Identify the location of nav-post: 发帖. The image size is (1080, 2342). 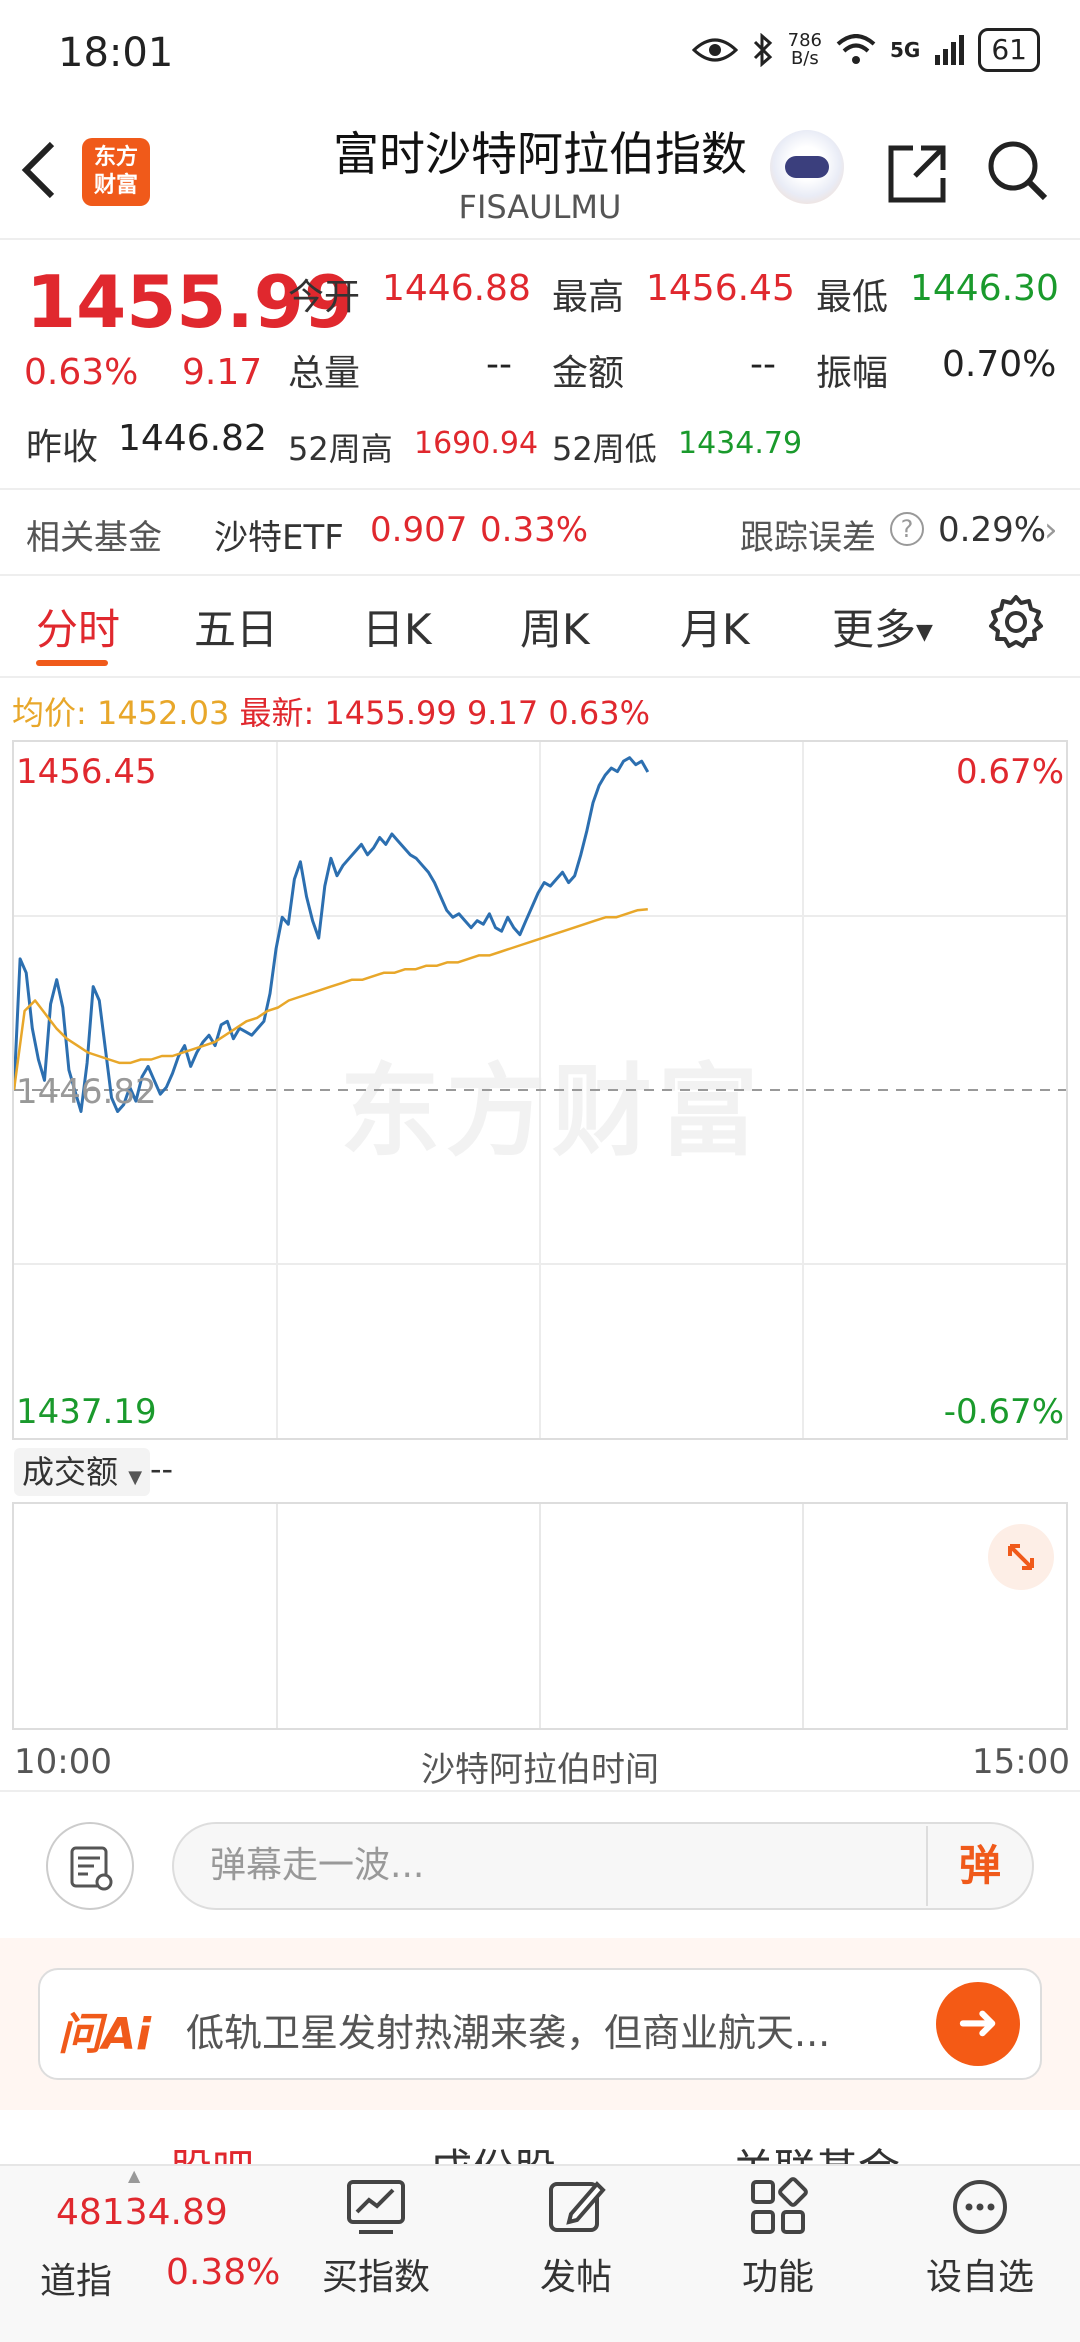
(576, 2238).